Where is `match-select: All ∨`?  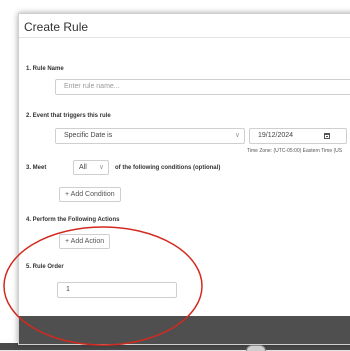
match-select: All ∨ is located at coordinates (91, 167).